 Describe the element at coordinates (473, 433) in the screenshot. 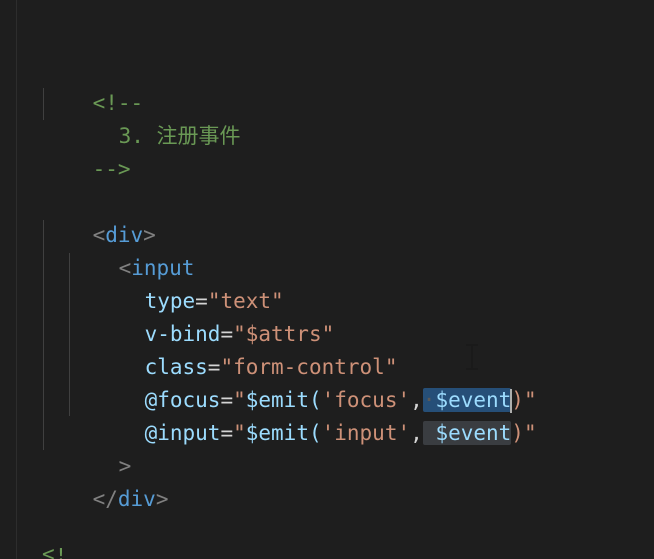

I see `emit-arg-event: $event` at that location.